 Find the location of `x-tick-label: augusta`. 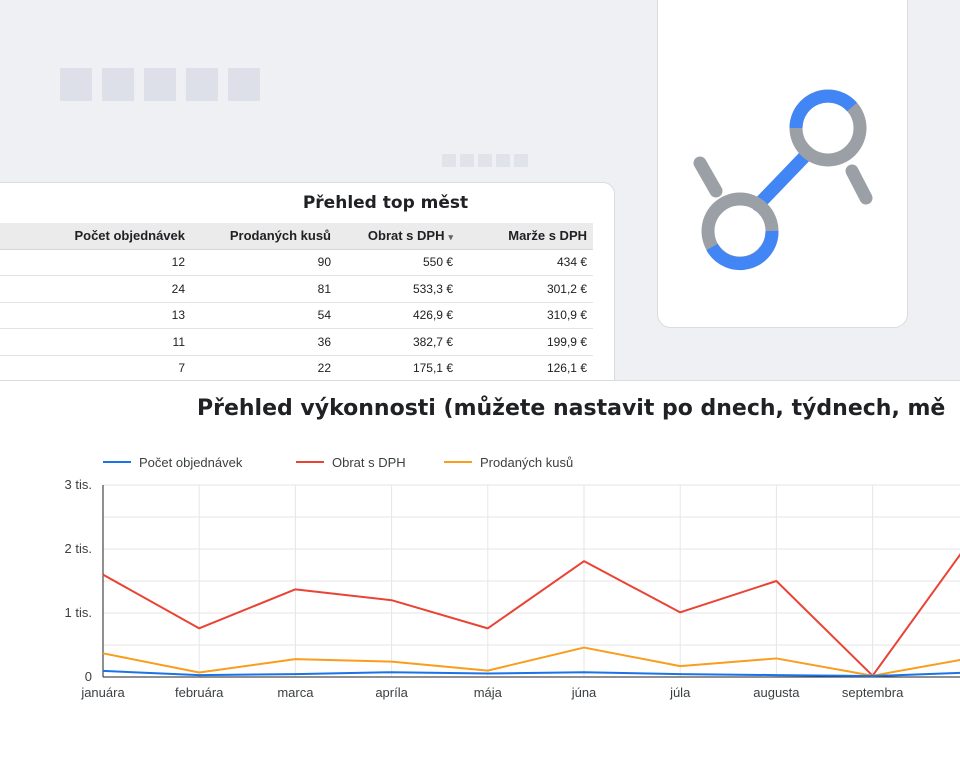

x-tick-label: augusta is located at coordinates (776, 692).